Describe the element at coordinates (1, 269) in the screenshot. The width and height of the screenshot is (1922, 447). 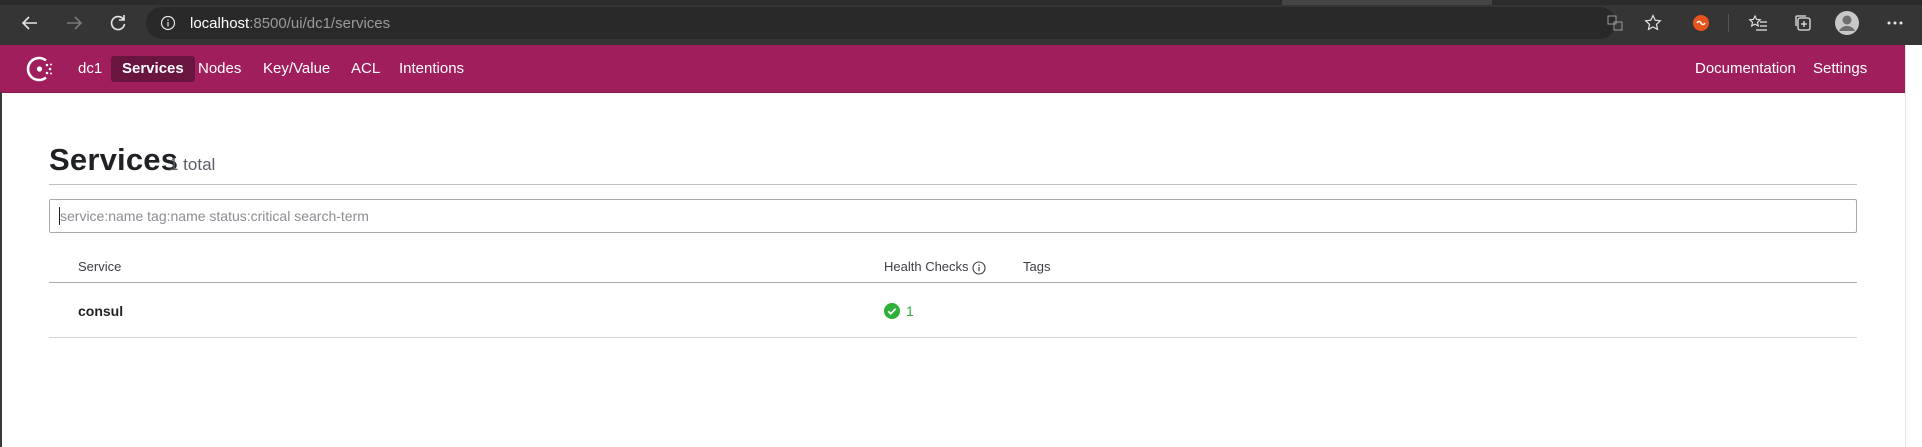
I see `window-edge` at that location.